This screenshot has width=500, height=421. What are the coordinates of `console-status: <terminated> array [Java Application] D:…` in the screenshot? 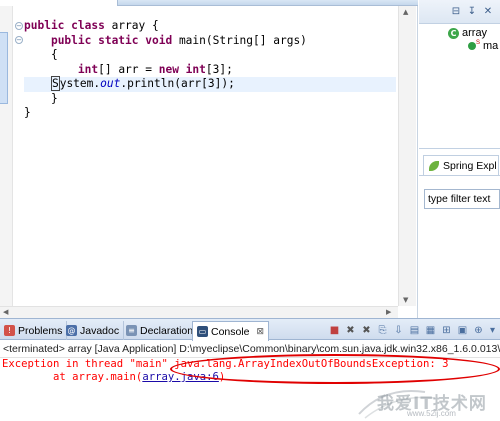 It's located at (250, 349).